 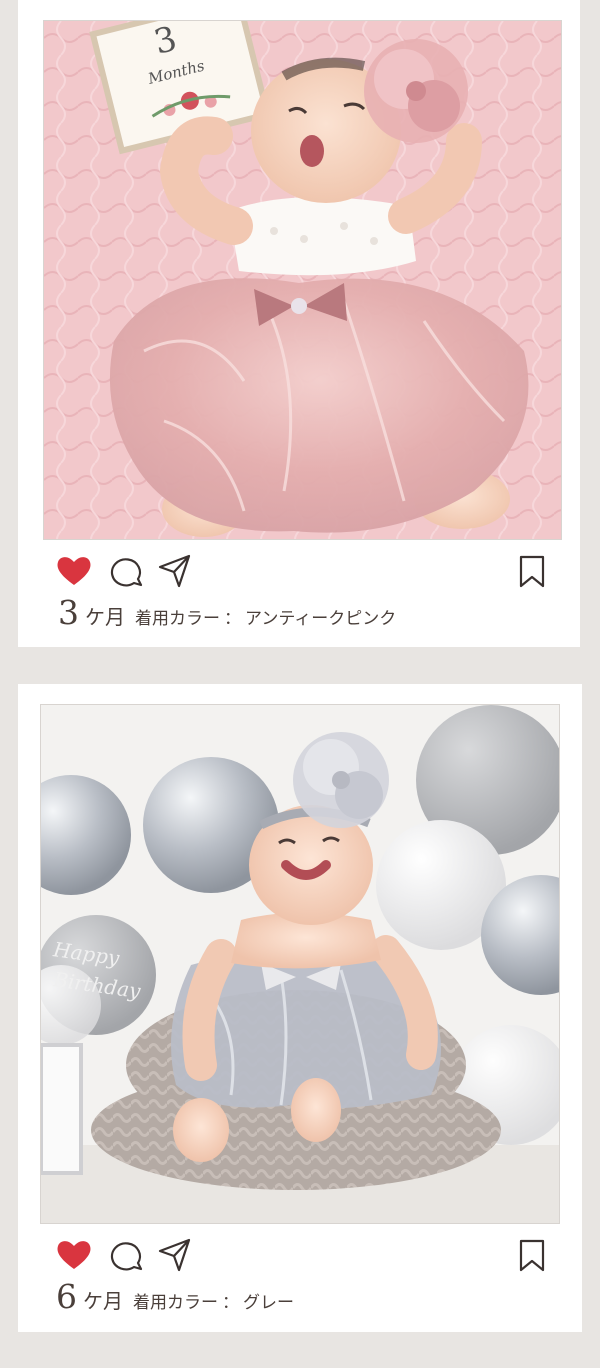 I want to click on color-value: グレー, so click(x=268, y=1303).